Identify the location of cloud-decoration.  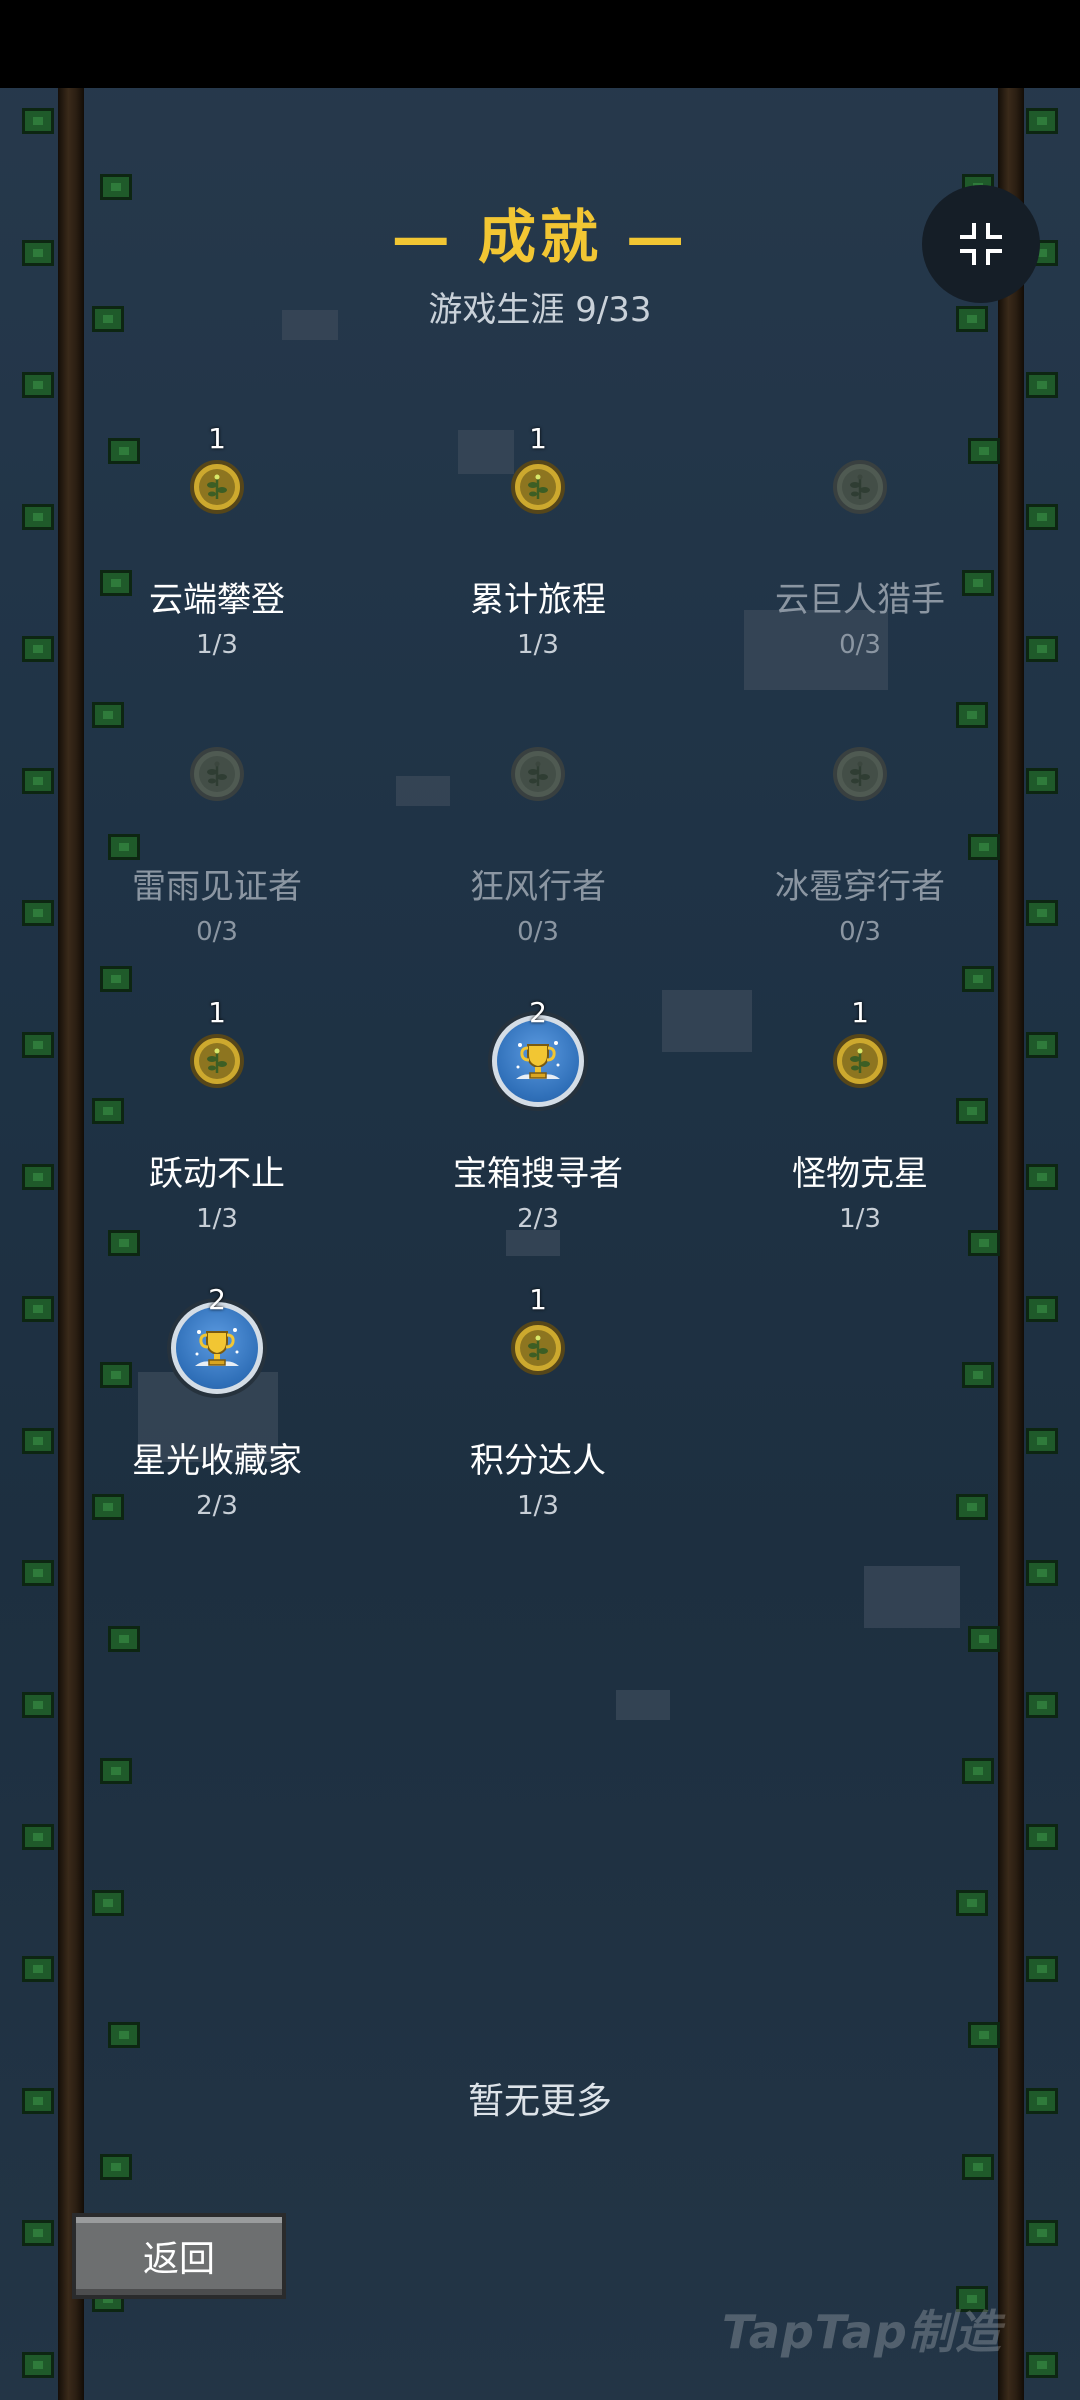
(643, 1705).